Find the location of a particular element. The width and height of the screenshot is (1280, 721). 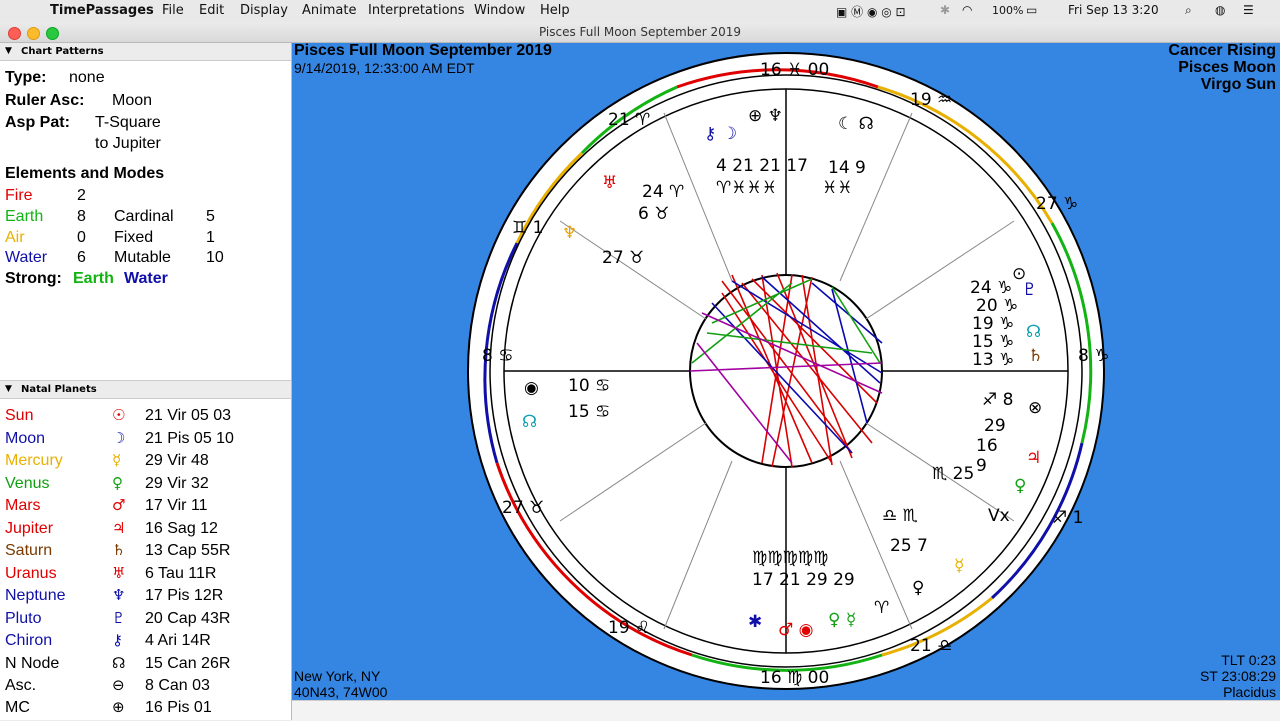

chart-patterns-header: ▼ Chart Patterns is located at coordinates (145, 52).